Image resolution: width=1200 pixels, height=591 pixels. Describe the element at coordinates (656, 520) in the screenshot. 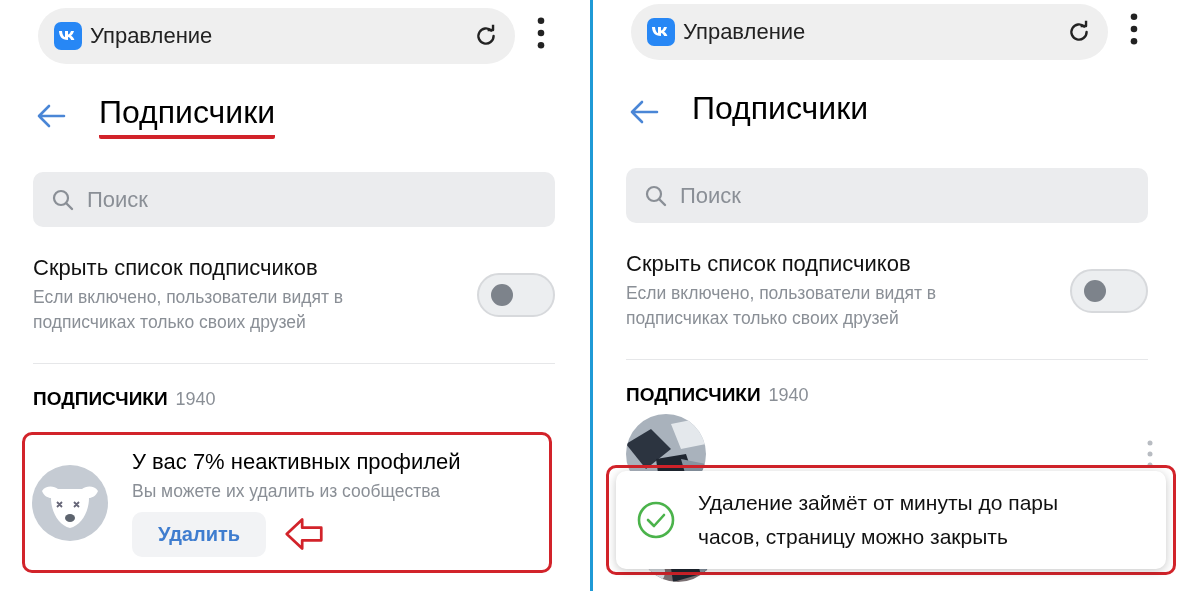

I see `check-circle-icon` at that location.